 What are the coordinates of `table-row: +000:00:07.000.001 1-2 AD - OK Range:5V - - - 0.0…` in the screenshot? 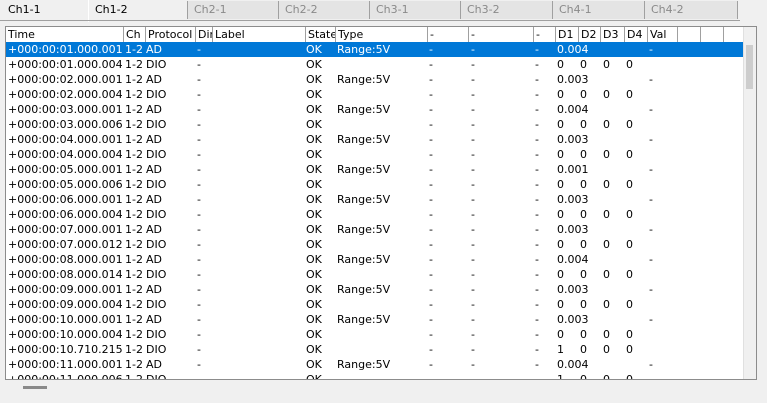 It's located at (375, 229).